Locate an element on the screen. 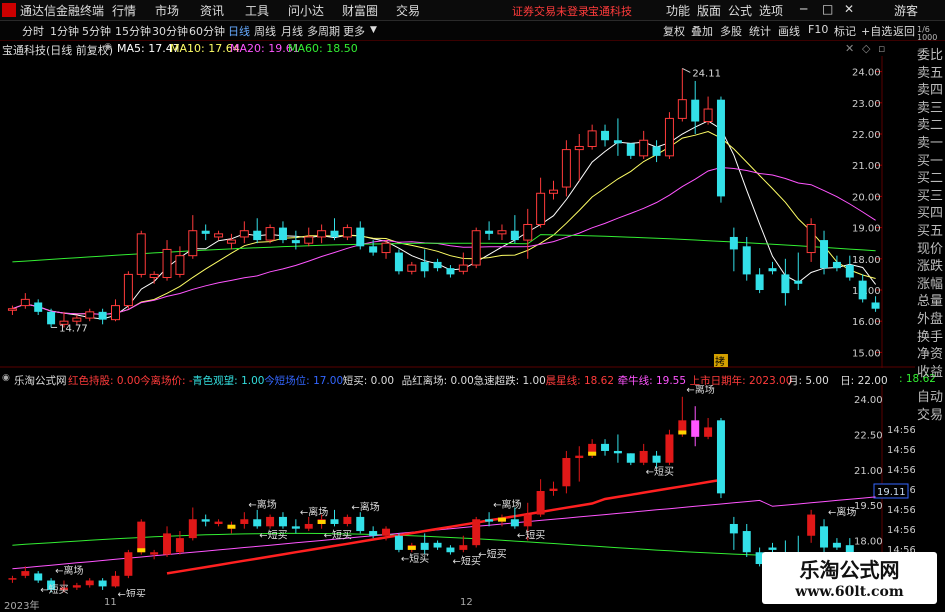 This screenshot has height=612, width=945. period-tab-multi: 多周期 is located at coordinates (323, 31).